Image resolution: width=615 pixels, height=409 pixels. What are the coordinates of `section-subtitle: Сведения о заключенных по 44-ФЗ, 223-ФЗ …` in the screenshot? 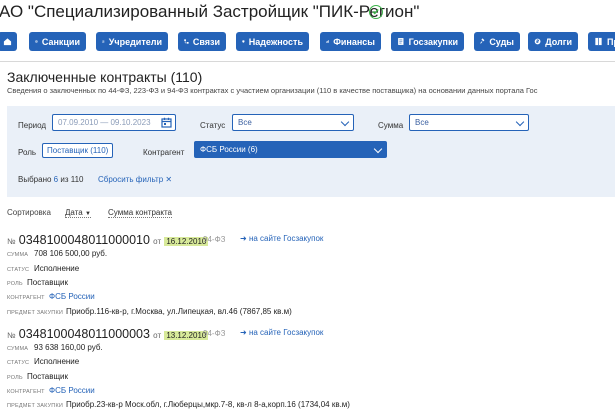 It's located at (272, 90).